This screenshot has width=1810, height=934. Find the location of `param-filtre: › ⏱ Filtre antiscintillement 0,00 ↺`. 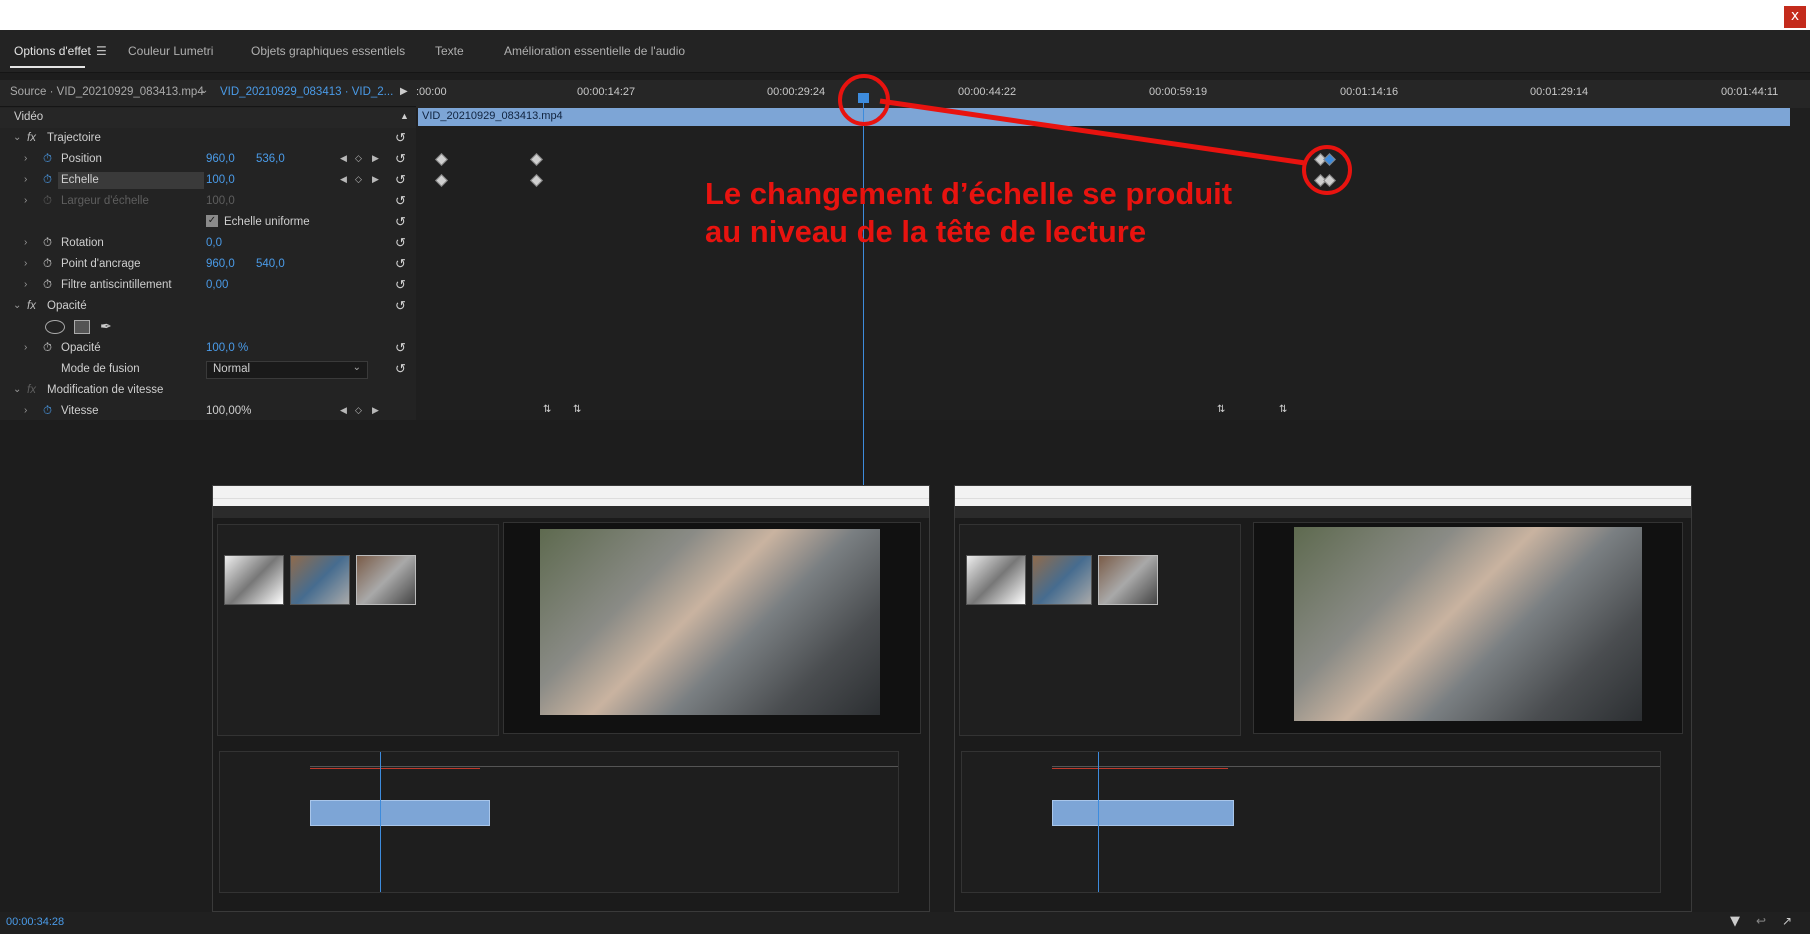

param-filtre: › ⏱ Filtre antiscintillement 0,00 ↺ is located at coordinates (208, 286).